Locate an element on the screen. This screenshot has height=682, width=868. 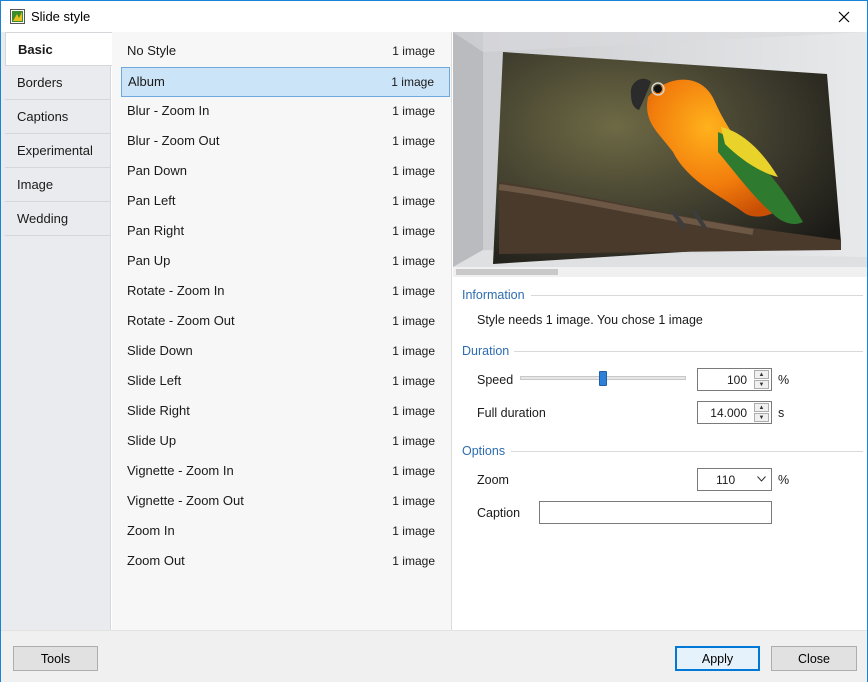
zoom-dropdown: 110 is located at coordinates (734, 479).